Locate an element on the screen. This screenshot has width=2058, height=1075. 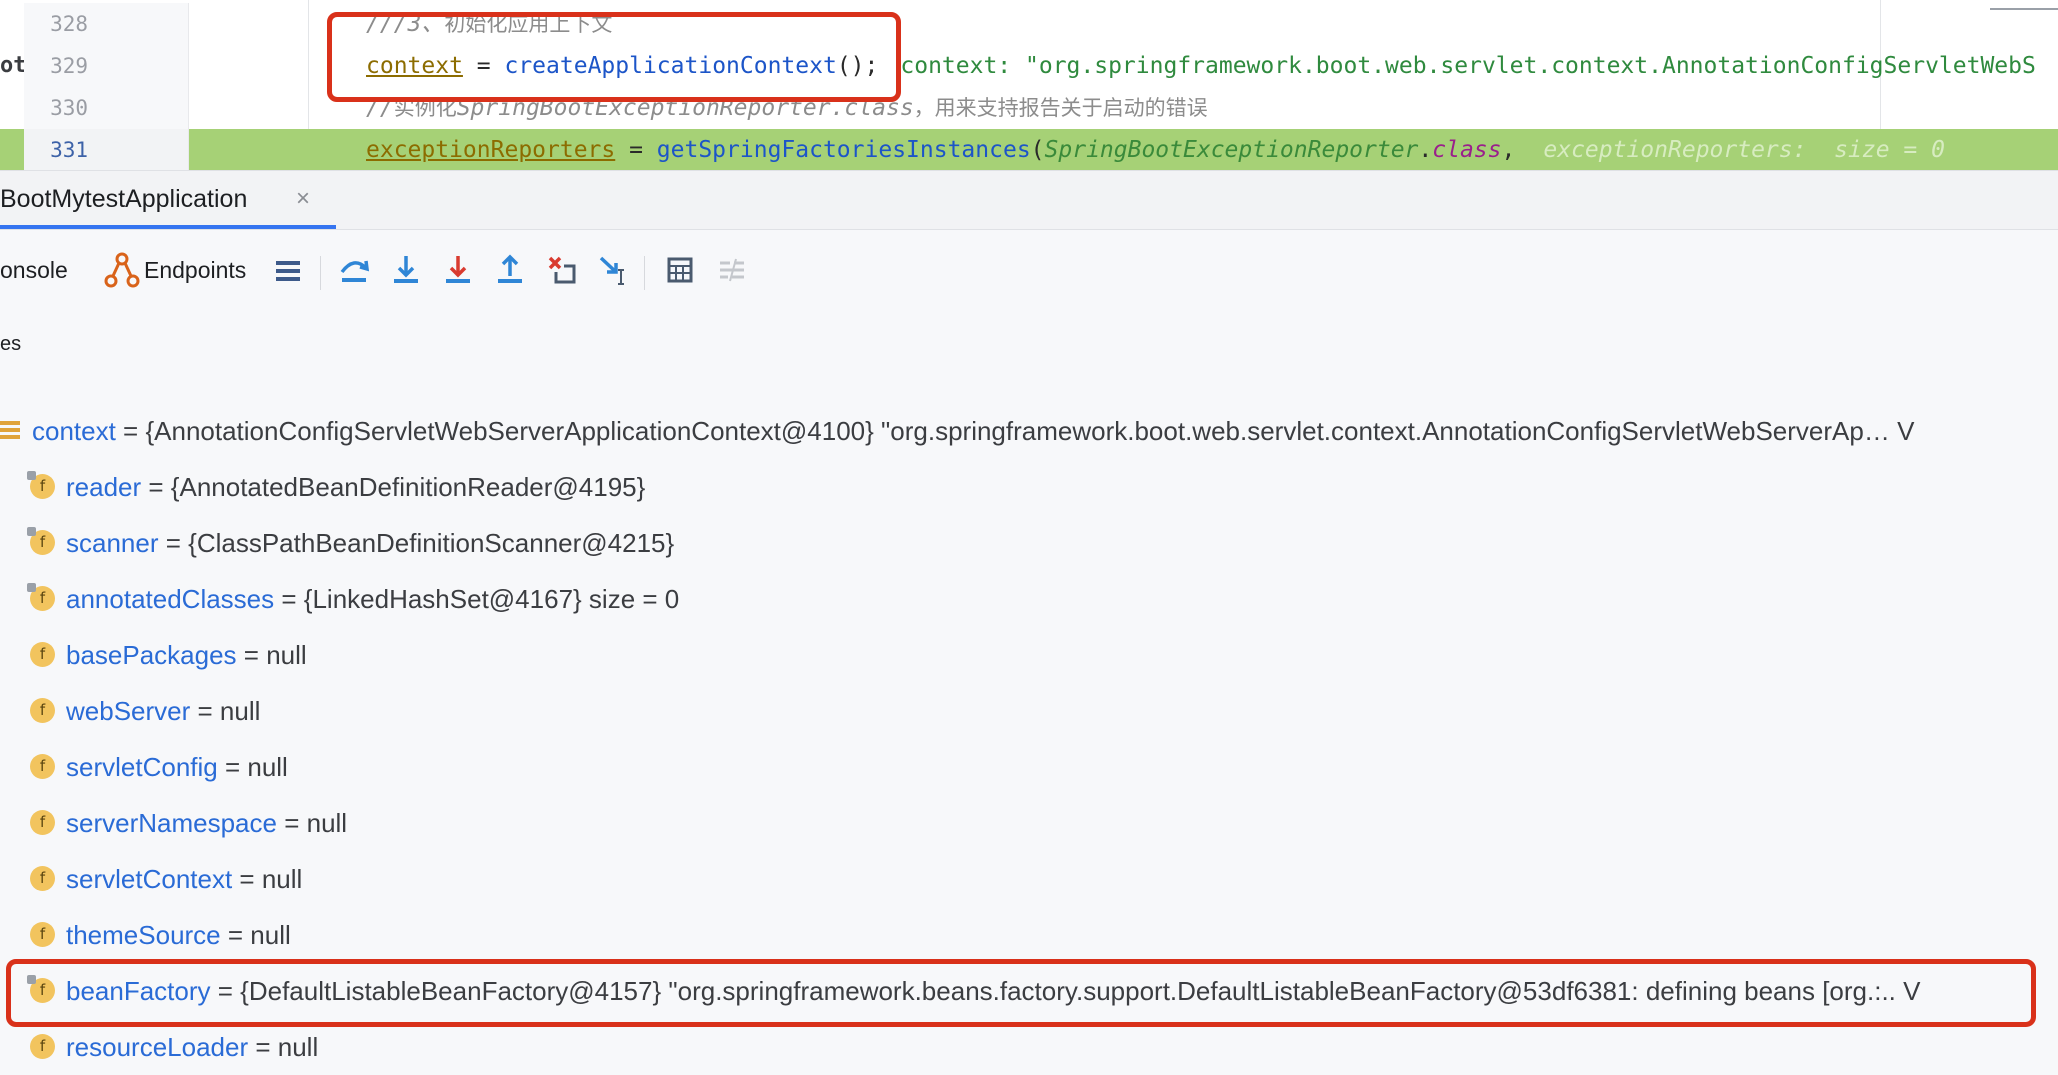
code-comment: // is located at coordinates (380, 108).